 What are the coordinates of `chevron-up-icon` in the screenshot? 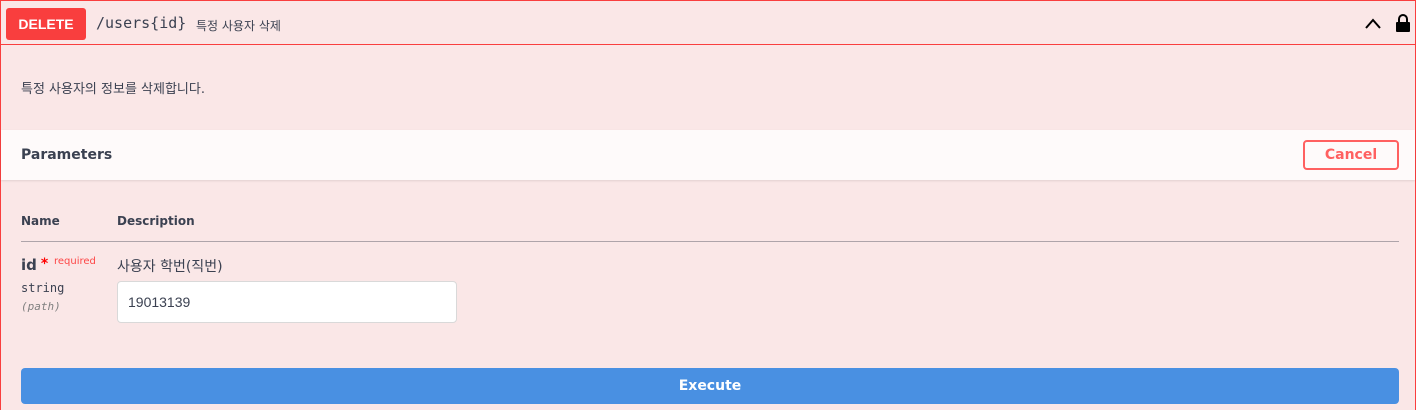 It's located at (1373, 23).